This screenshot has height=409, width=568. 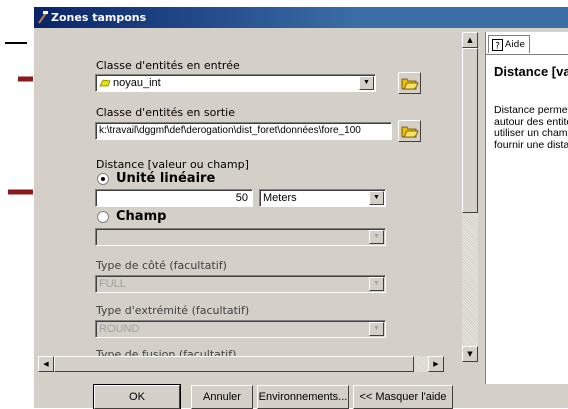 What do you see at coordinates (470, 40) in the screenshot?
I see `scroll-up-icon: ▲` at bounding box center [470, 40].